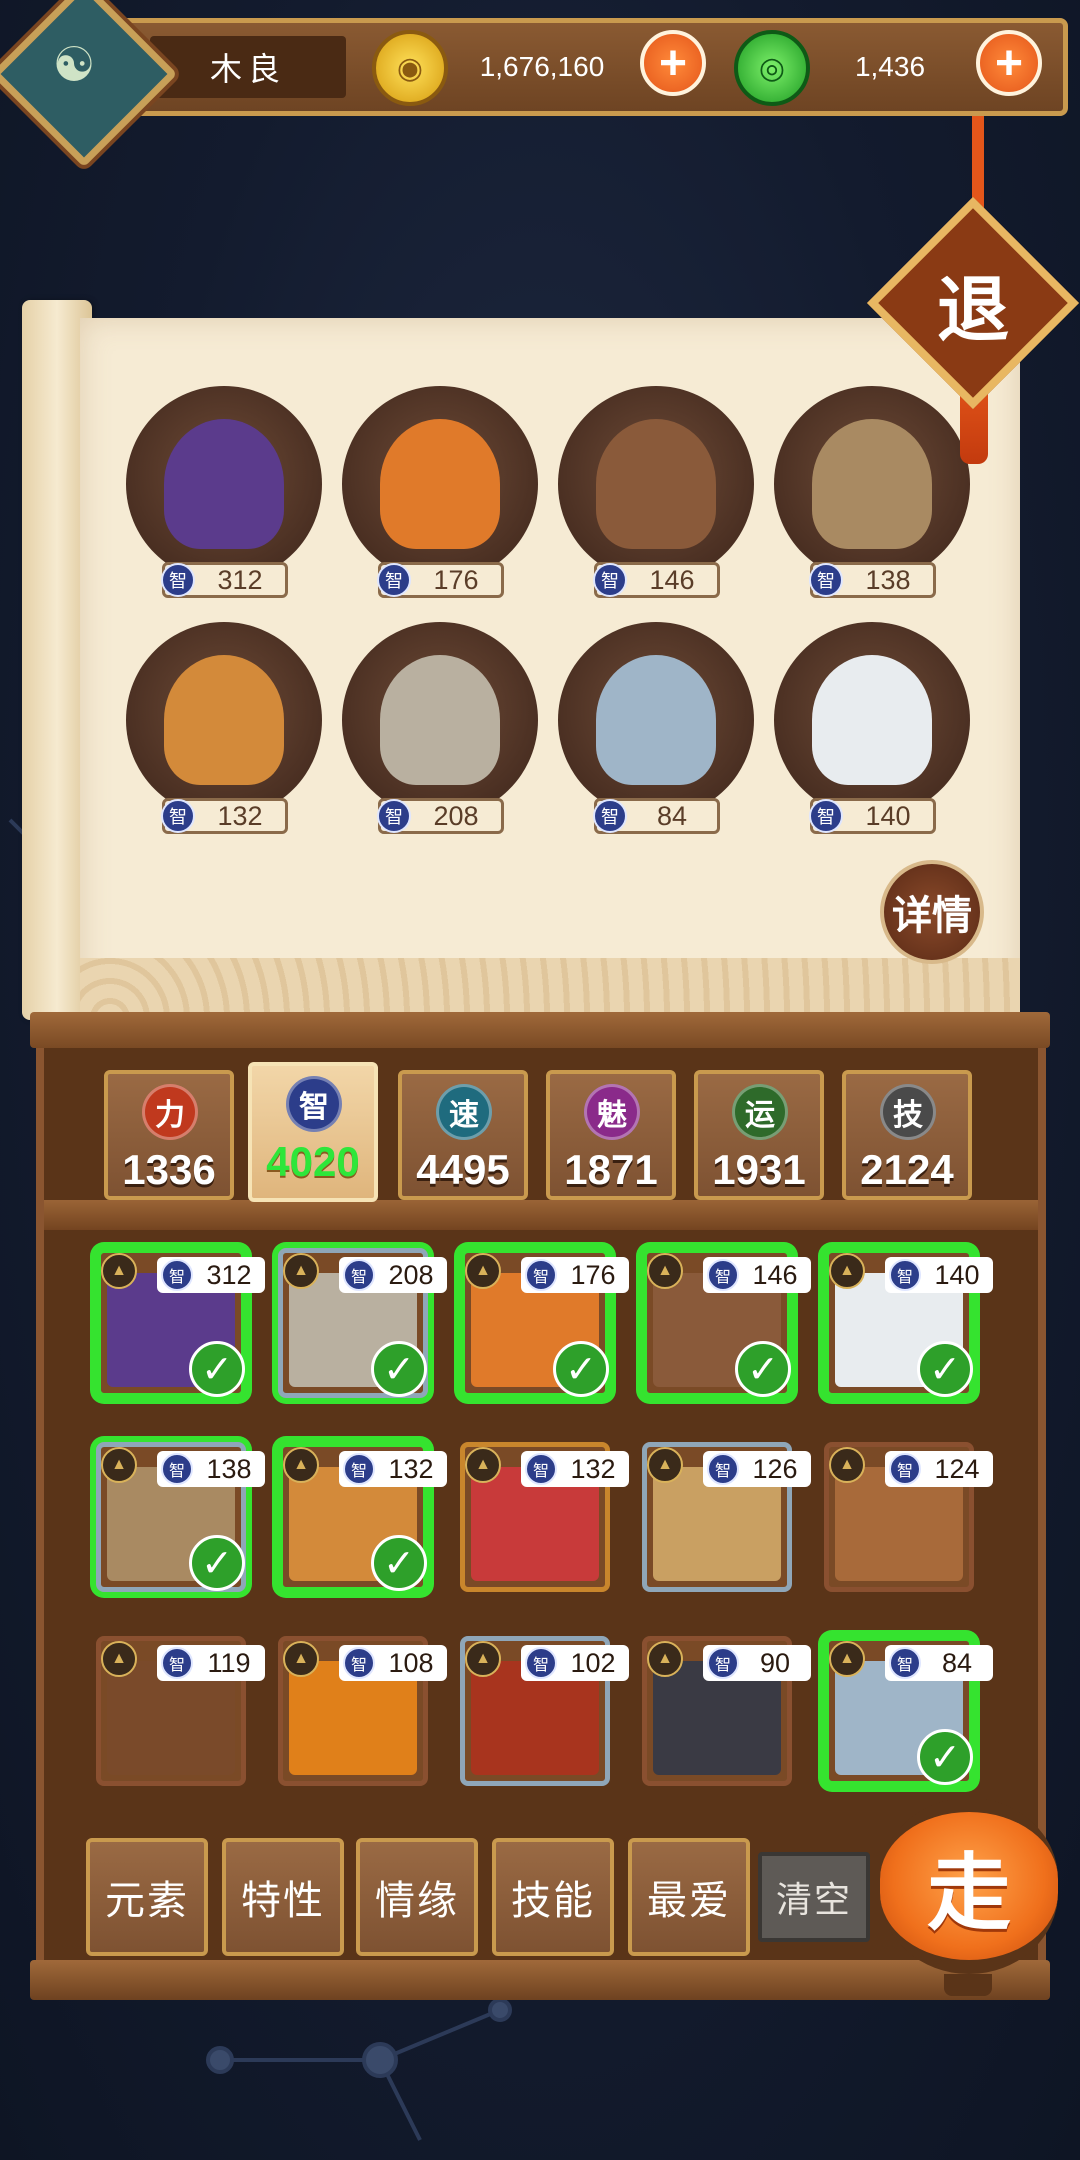  What do you see at coordinates (542, 66) in the screenshot?
I see `gold-amount: 1,676,160` at bounding box center [542, 66].